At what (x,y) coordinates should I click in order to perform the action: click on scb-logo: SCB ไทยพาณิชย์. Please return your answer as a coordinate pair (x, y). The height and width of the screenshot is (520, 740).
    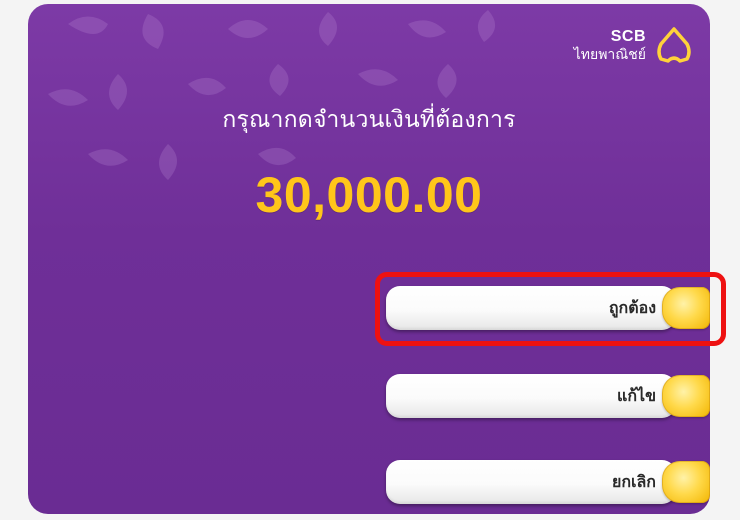
    Looking at the image, I should click on (634, 46).